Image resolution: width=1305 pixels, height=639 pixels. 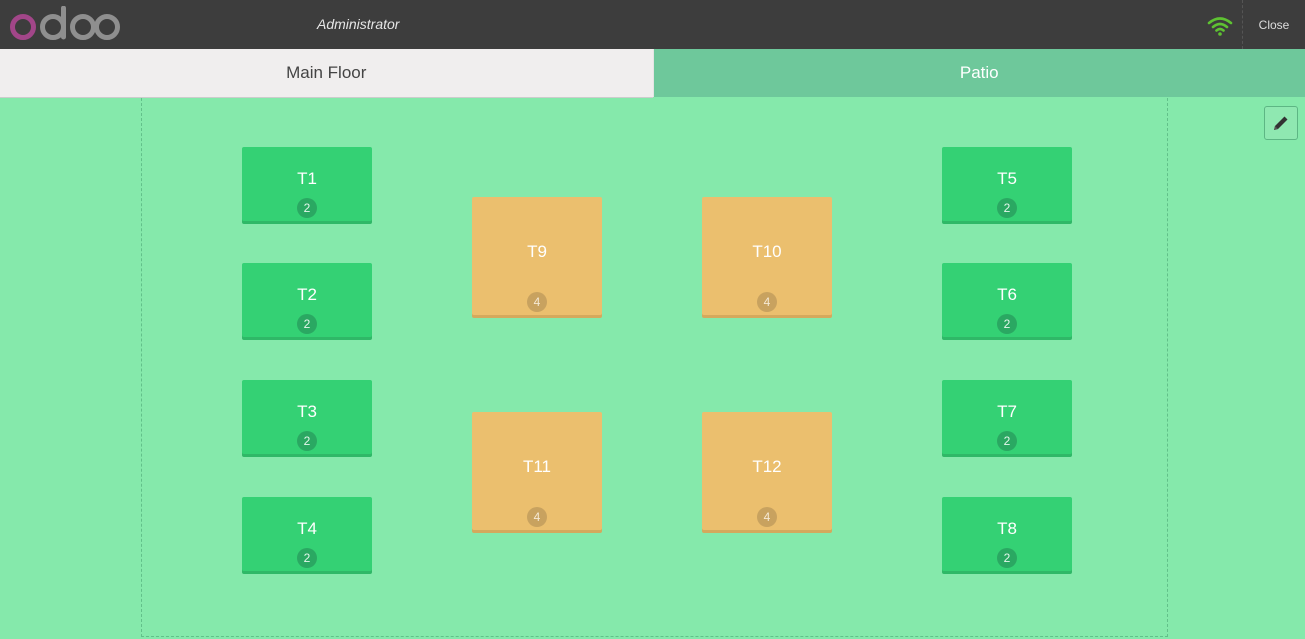 What do you see at coordinates (307, 411) in the screenshot?
I see `table-name: T3` at bounding box center [307, 411].